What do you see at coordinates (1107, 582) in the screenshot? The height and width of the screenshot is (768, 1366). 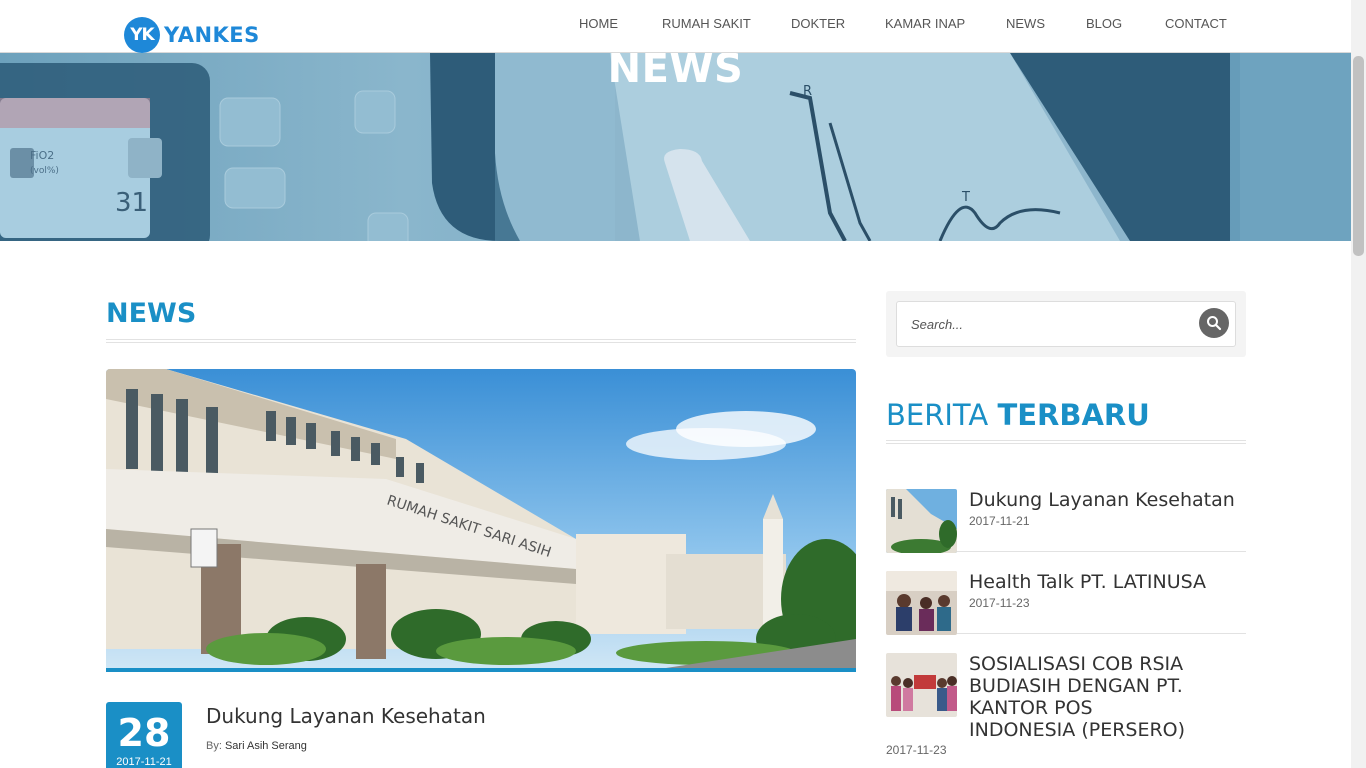 I see `recent-post-title: Health Talk PT. LATINUSA` at bounding box center [1107, 582].